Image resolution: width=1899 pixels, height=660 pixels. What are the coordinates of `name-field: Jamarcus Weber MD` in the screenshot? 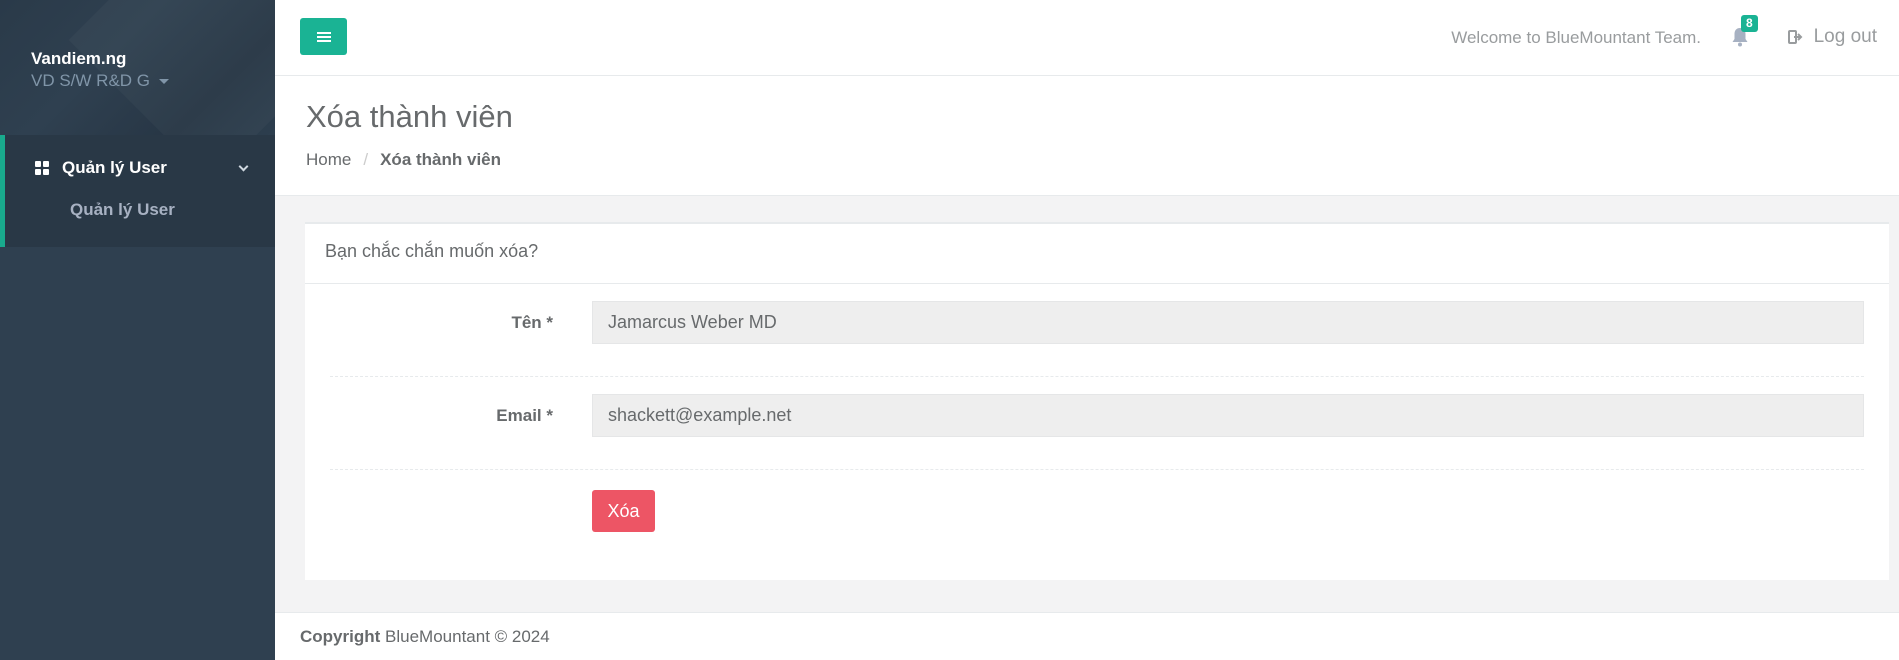 It's located at (1228, 322).